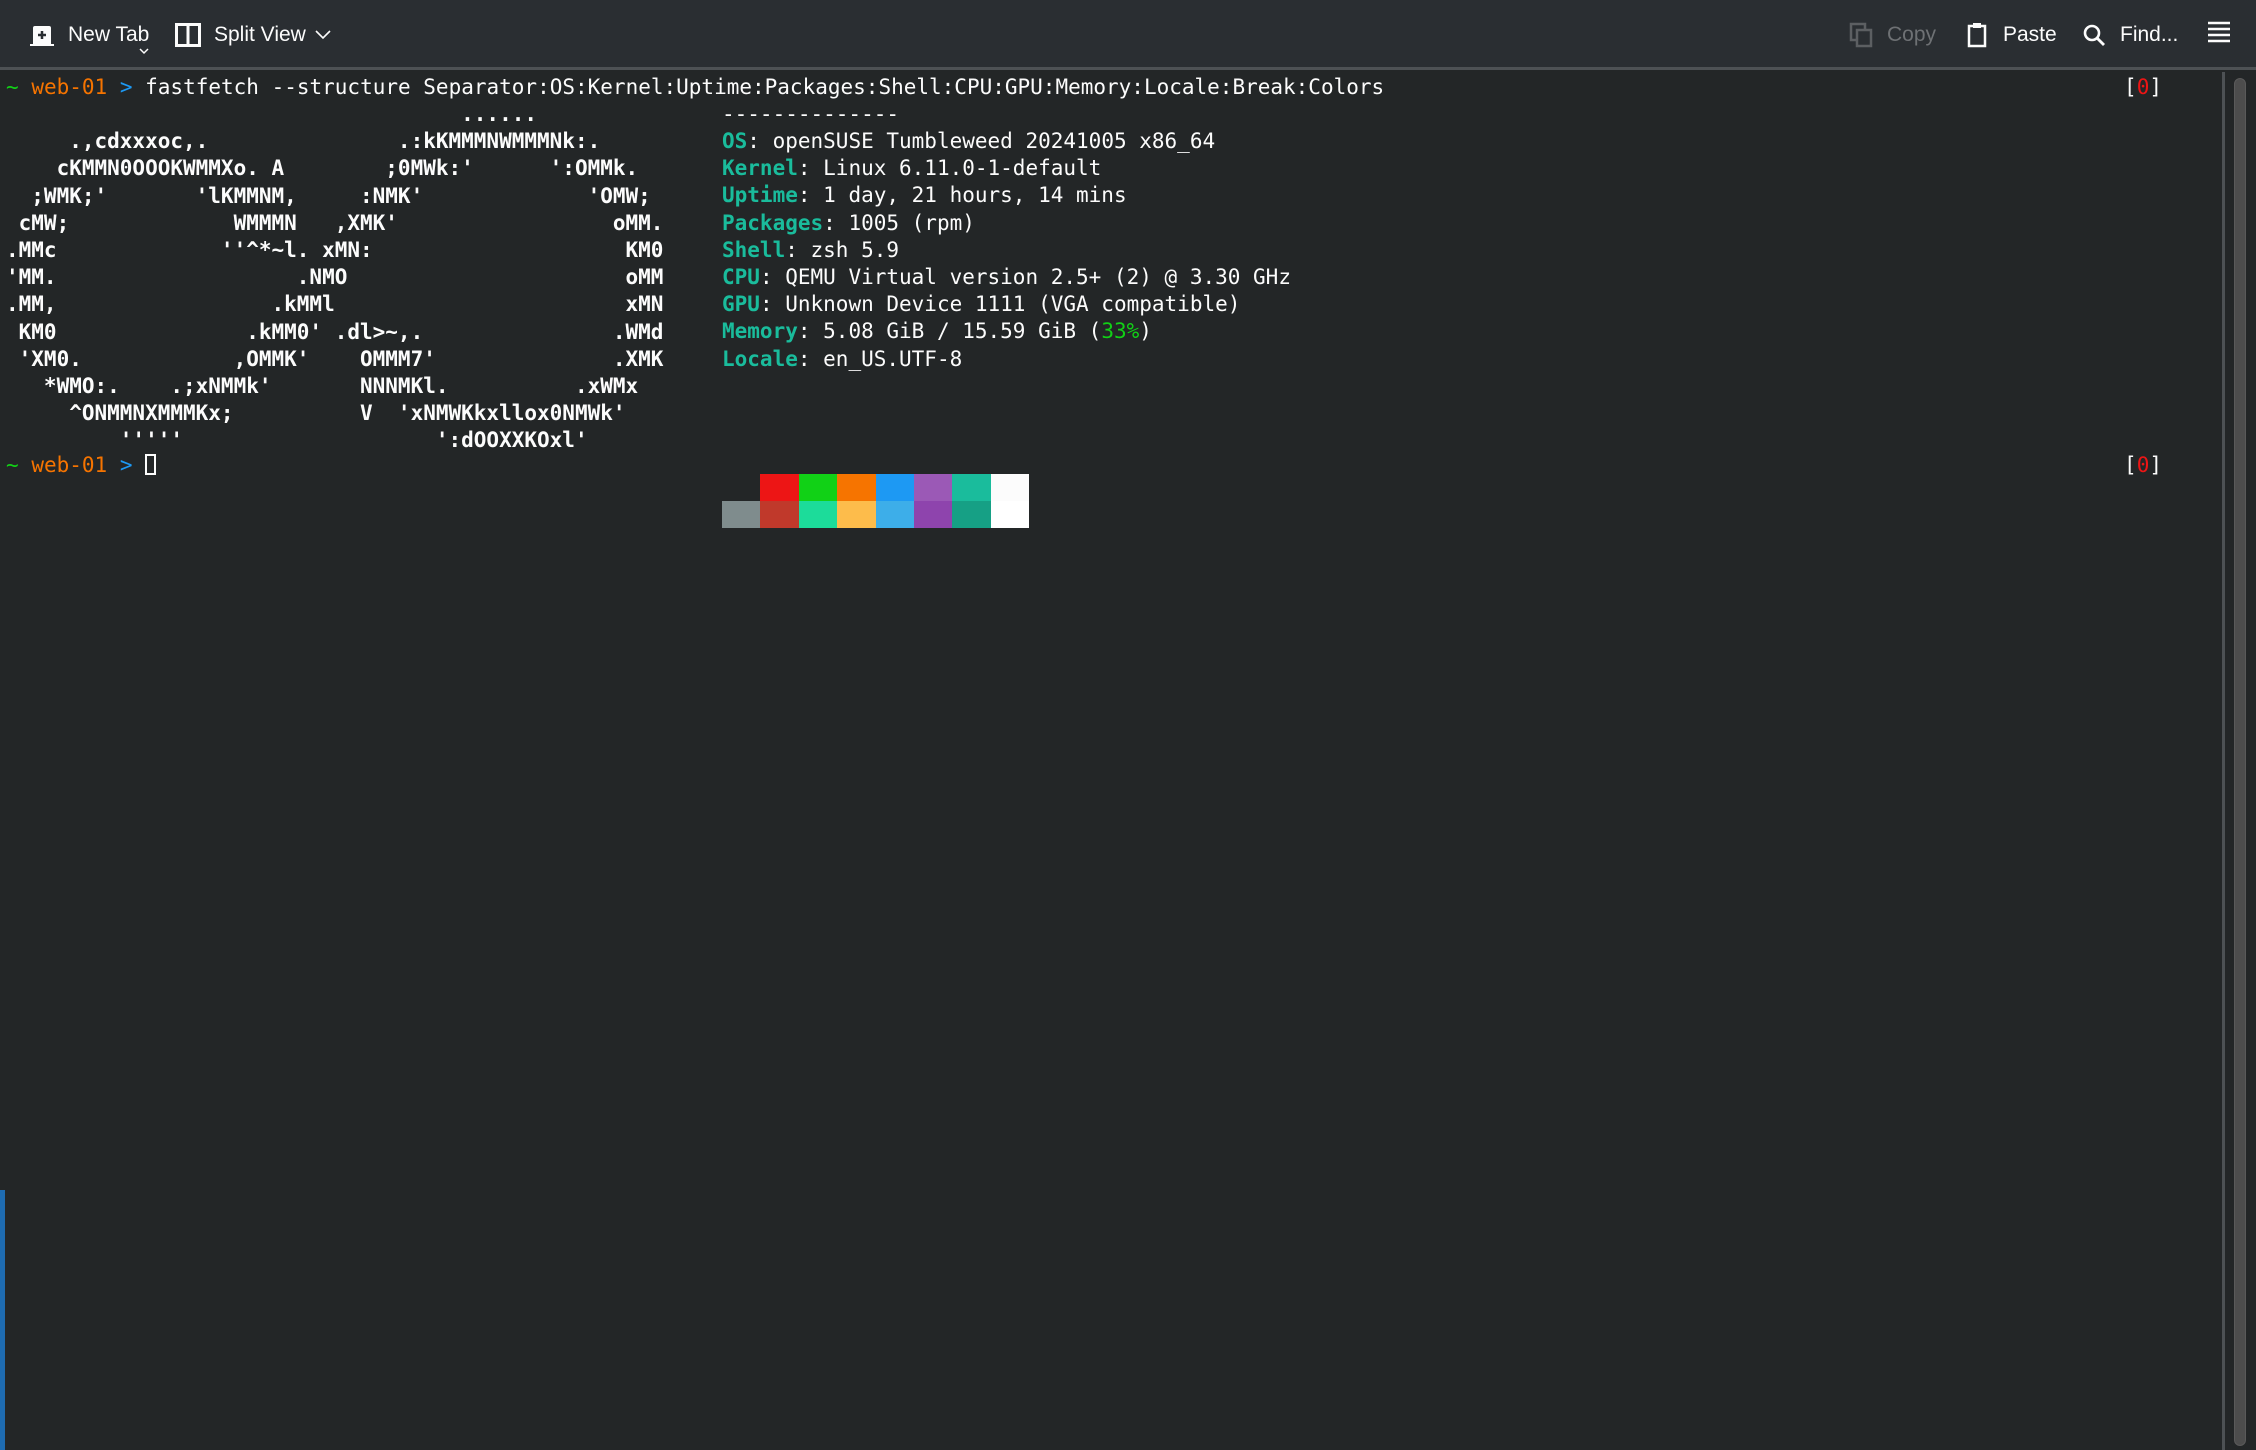  Describe the element at coordinates (962, 168) in the screenshot. I see `info-value: Linux 6.11.0-1-default` at that location.